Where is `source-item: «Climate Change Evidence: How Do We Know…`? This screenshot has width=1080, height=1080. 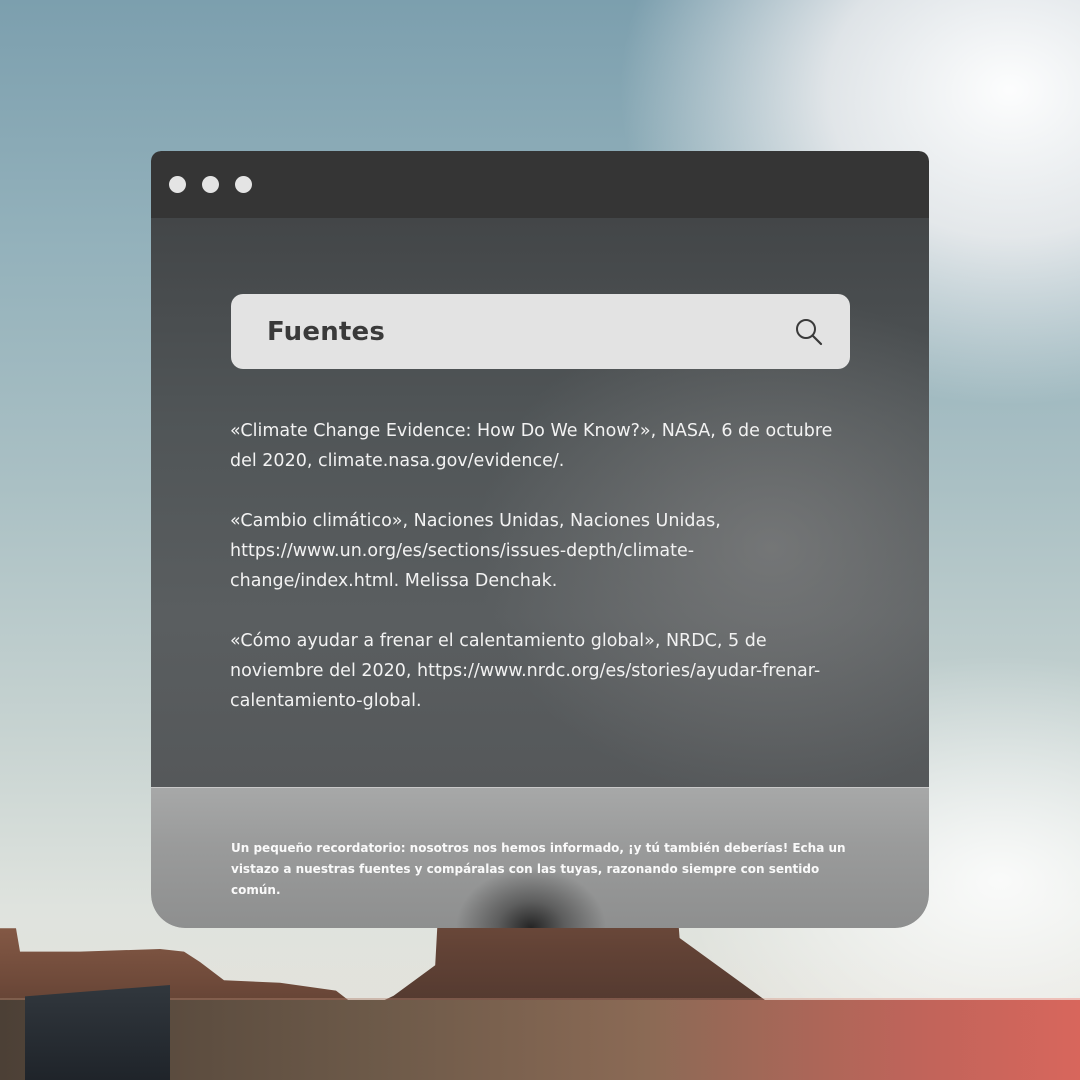 source-item: «Climate Change Evidence: How Do We Know… is located at coordinates (531, 446).